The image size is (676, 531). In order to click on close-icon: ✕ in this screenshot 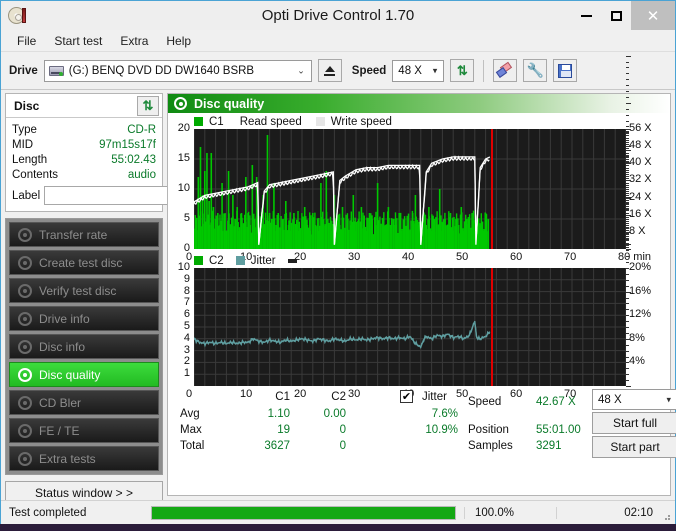, I will do `click(653, 15)`.